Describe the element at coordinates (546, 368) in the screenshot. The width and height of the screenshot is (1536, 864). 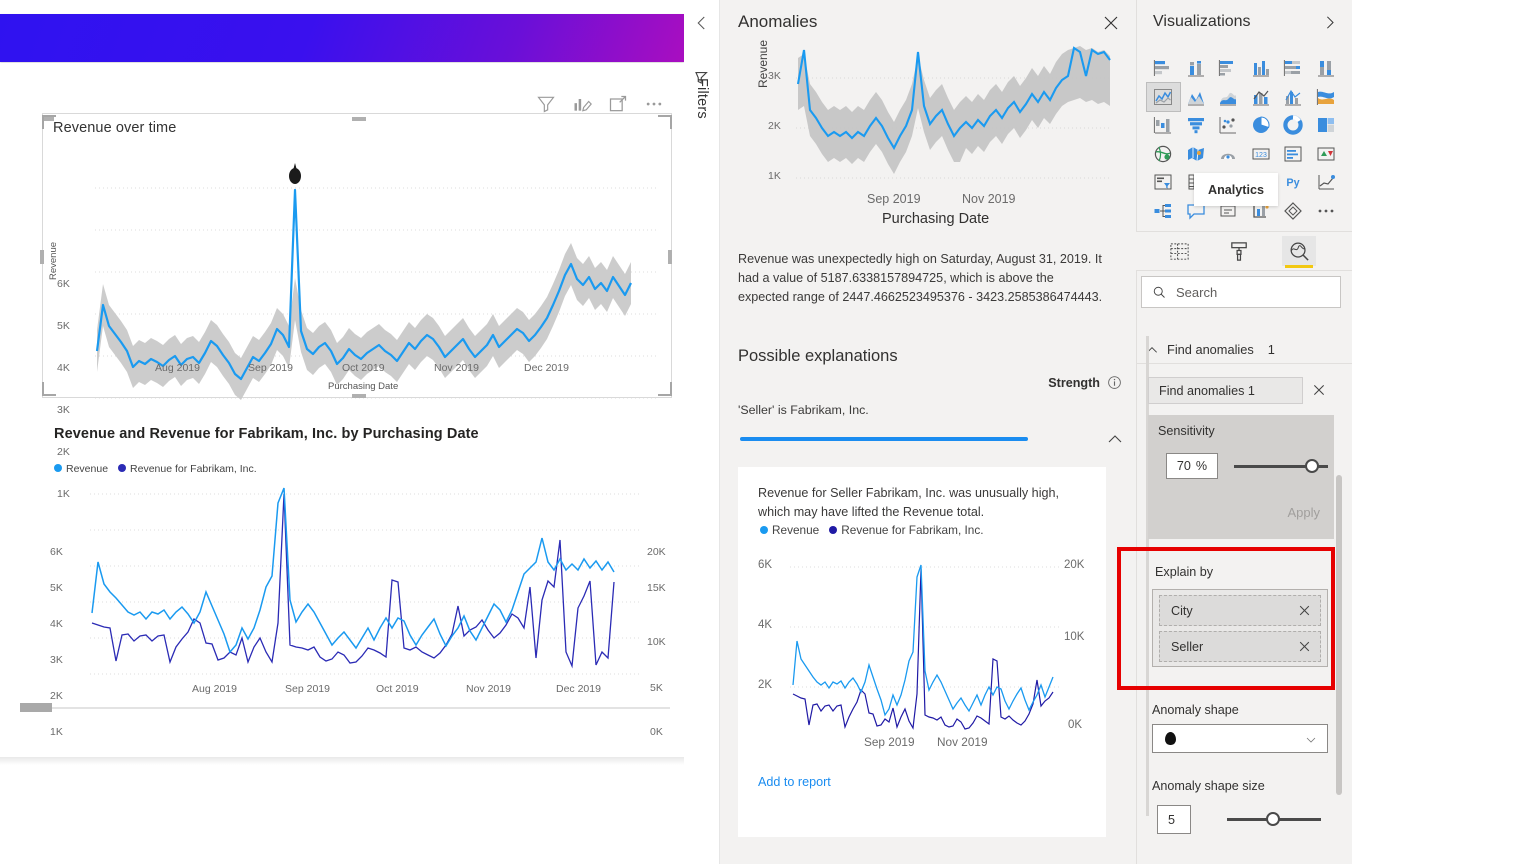
I see `v1-xtick-dec: Dec 2019` at that location.